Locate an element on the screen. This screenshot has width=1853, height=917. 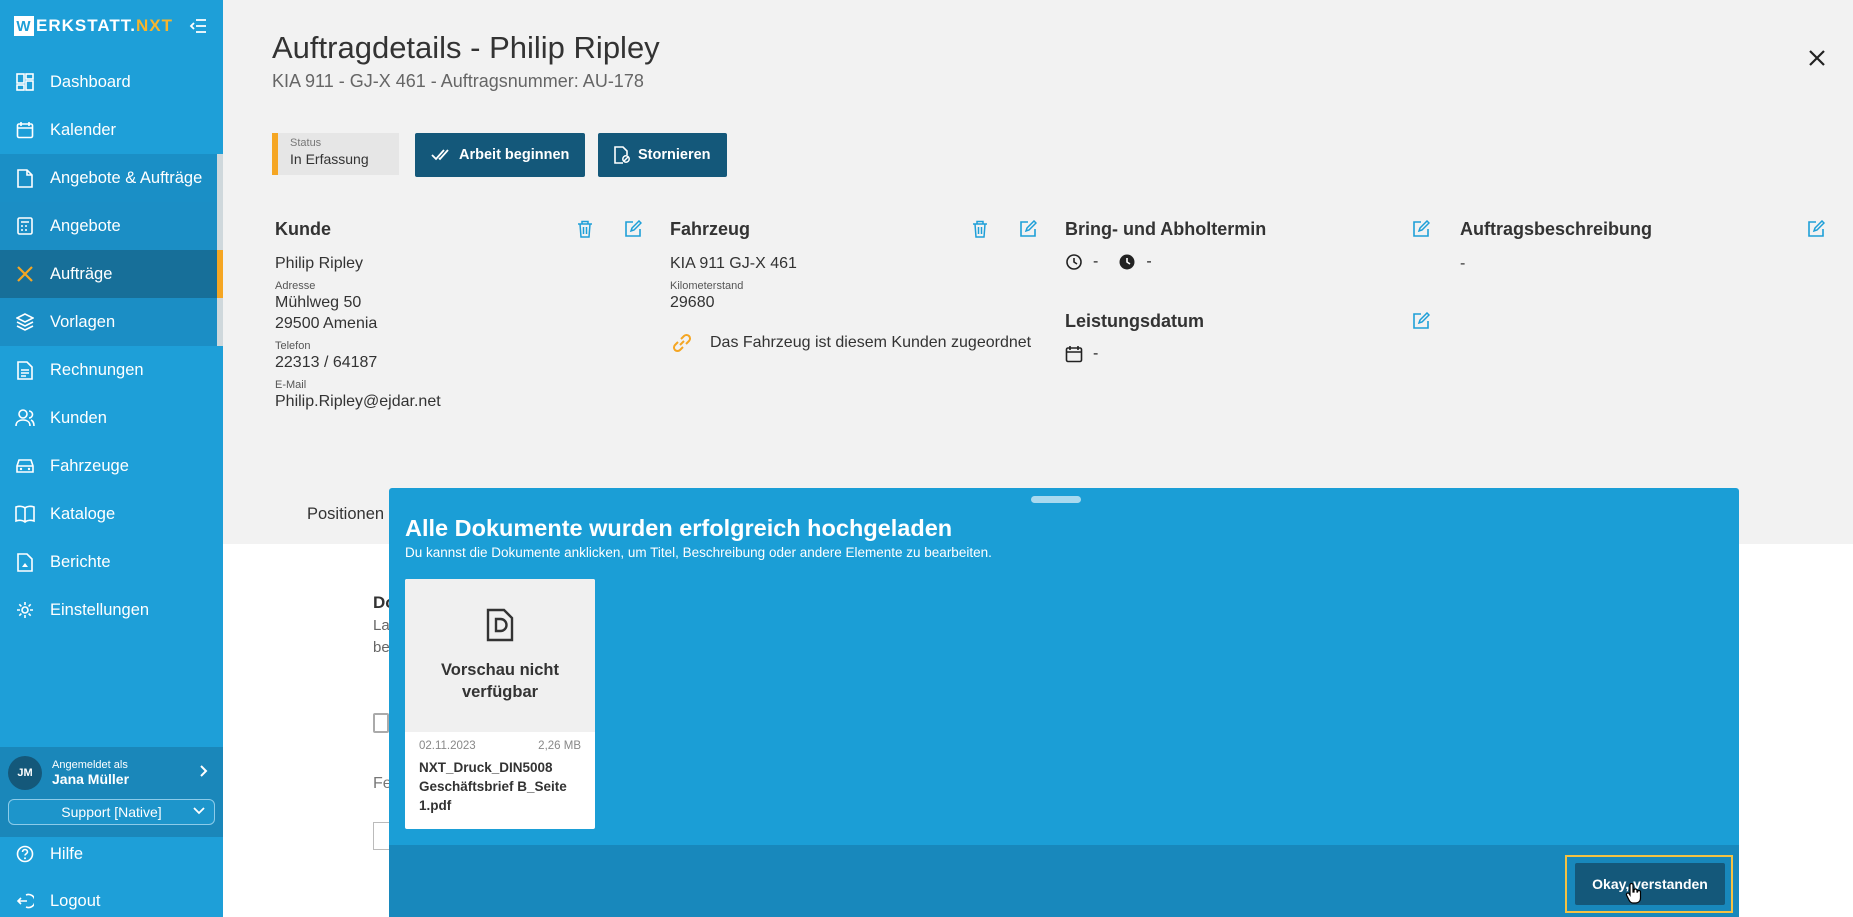
sidebar-item-label: Dashboard is located at coordinates (90, 81).